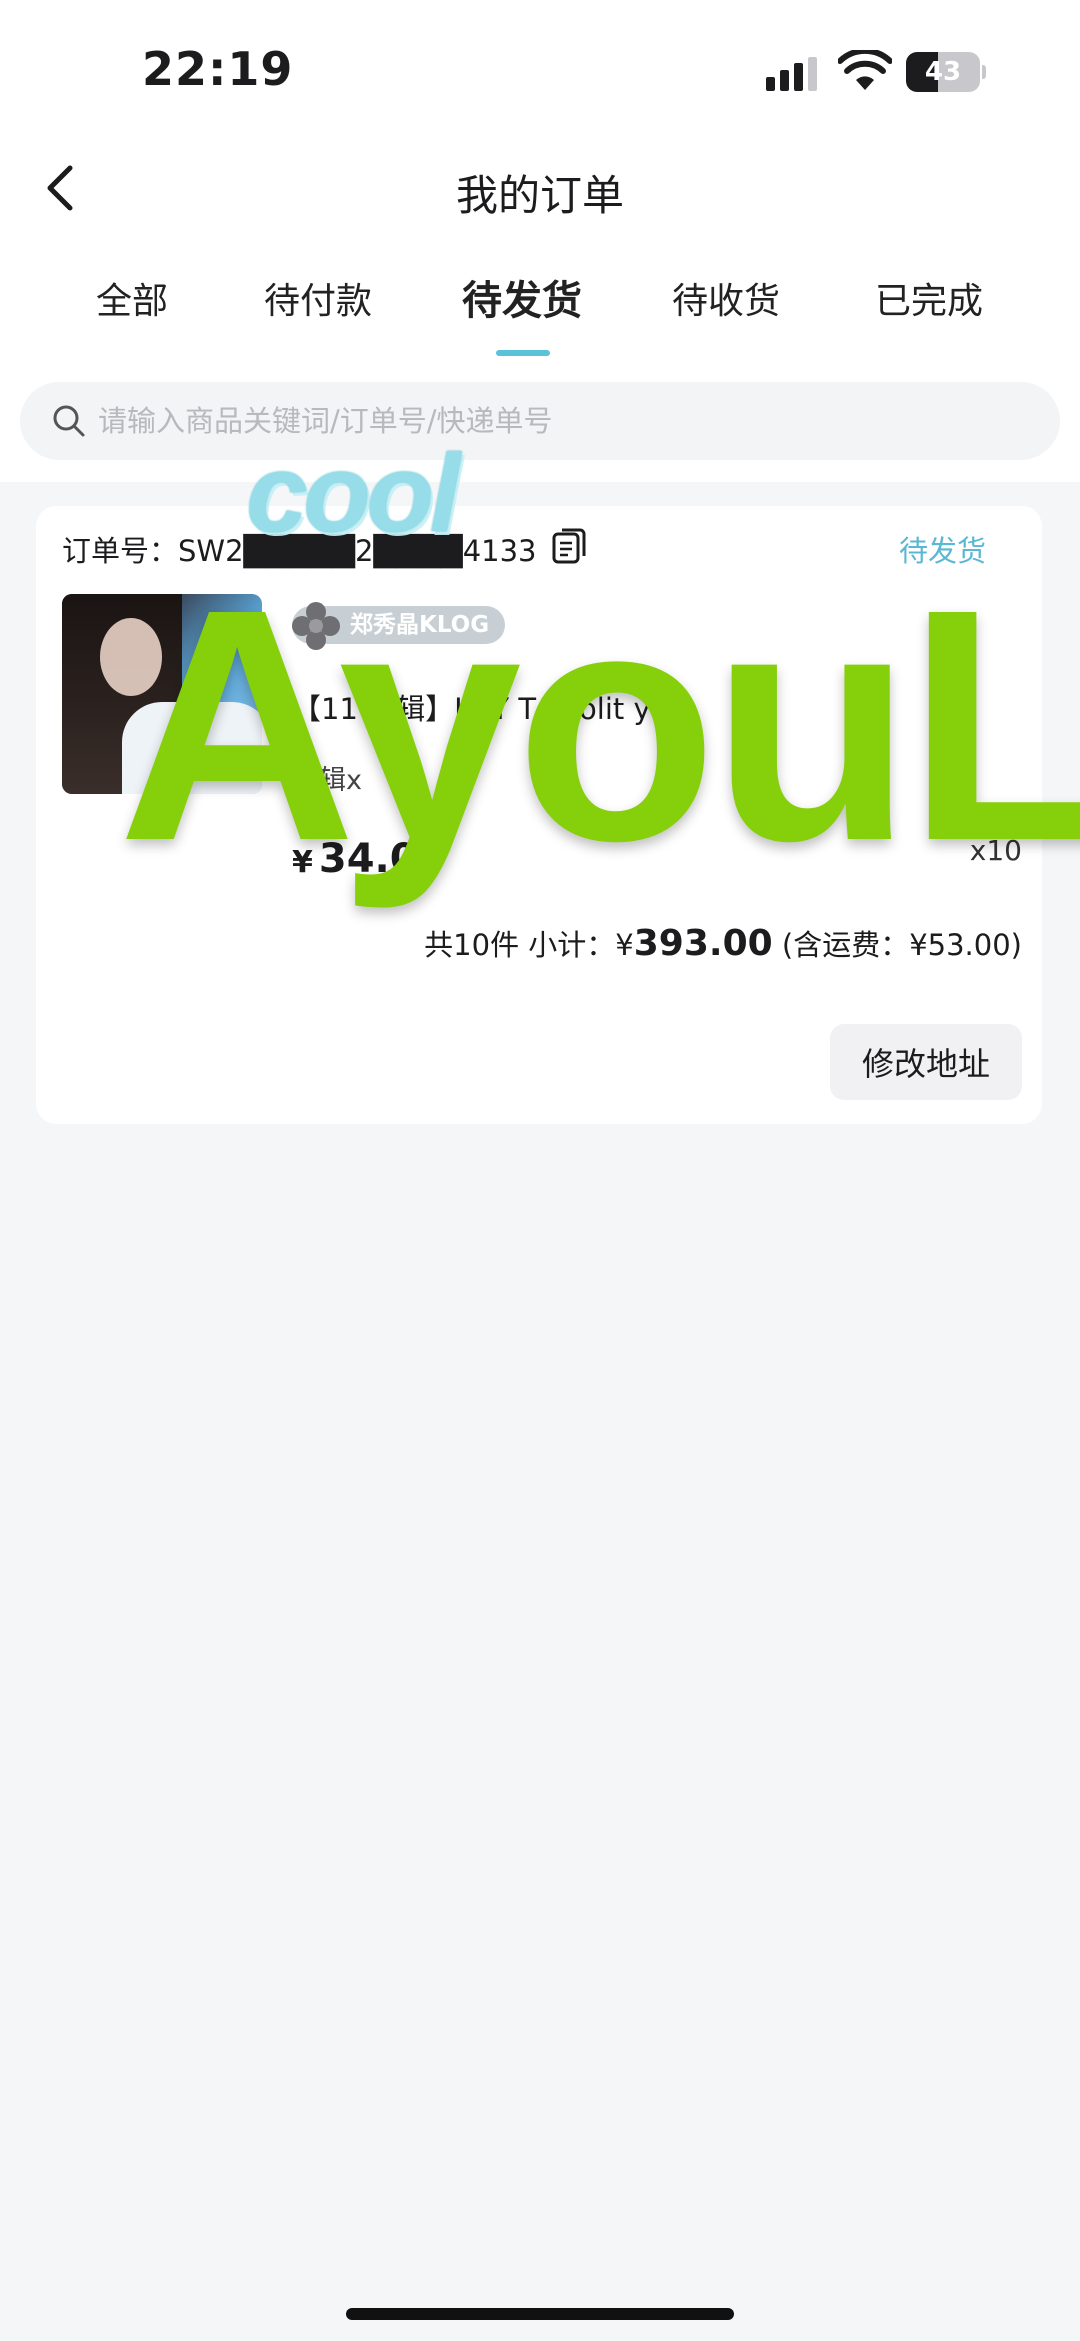 Image resolution: width=1080 pixels, height=2341 pixels. What do you see at coordinates (599, 724) in the screenshot?
I see `watermark-main: AyouL` at bounding box center [599, 724].